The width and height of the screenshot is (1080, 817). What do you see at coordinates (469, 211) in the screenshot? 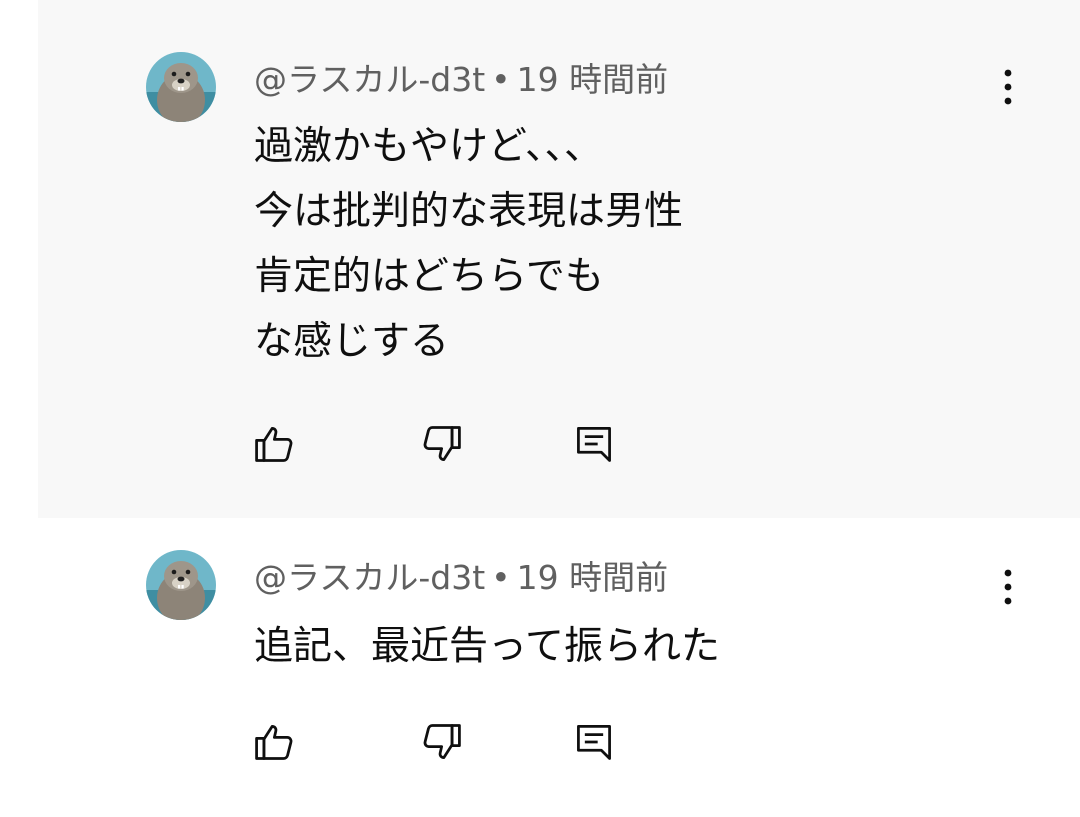
I see `comment-line: 今は批判的な表現は男性` at bounding box center [469, 211].